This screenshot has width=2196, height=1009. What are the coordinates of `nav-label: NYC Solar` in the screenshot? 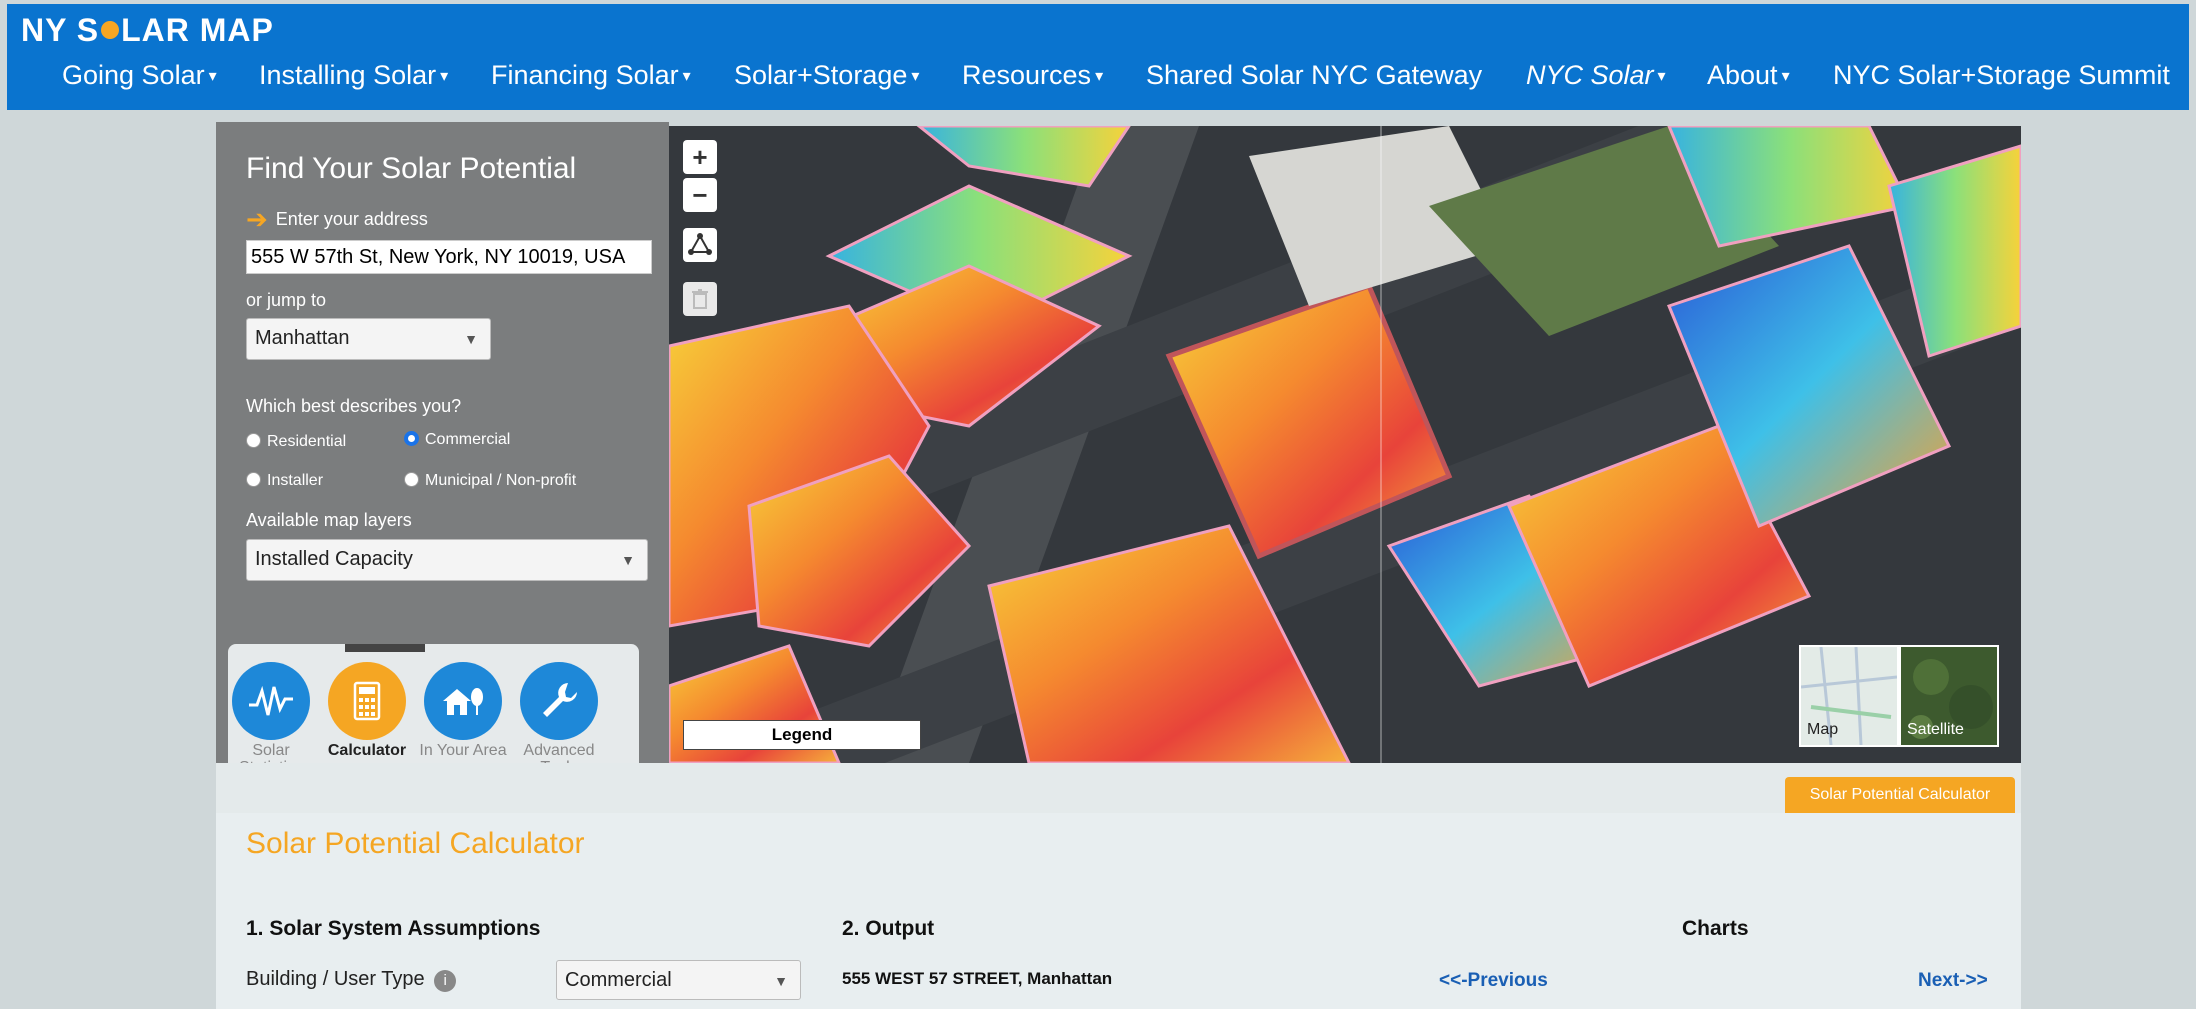 It's located at (1590, 75).